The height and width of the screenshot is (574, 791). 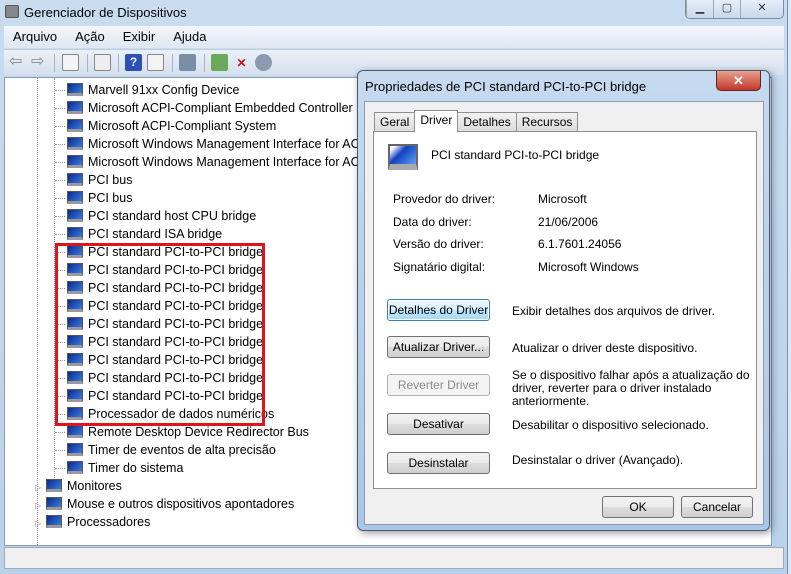 I want to click on tree-item-label: Microsoft ACPI-Compliant System, so click(x=182, y=126).